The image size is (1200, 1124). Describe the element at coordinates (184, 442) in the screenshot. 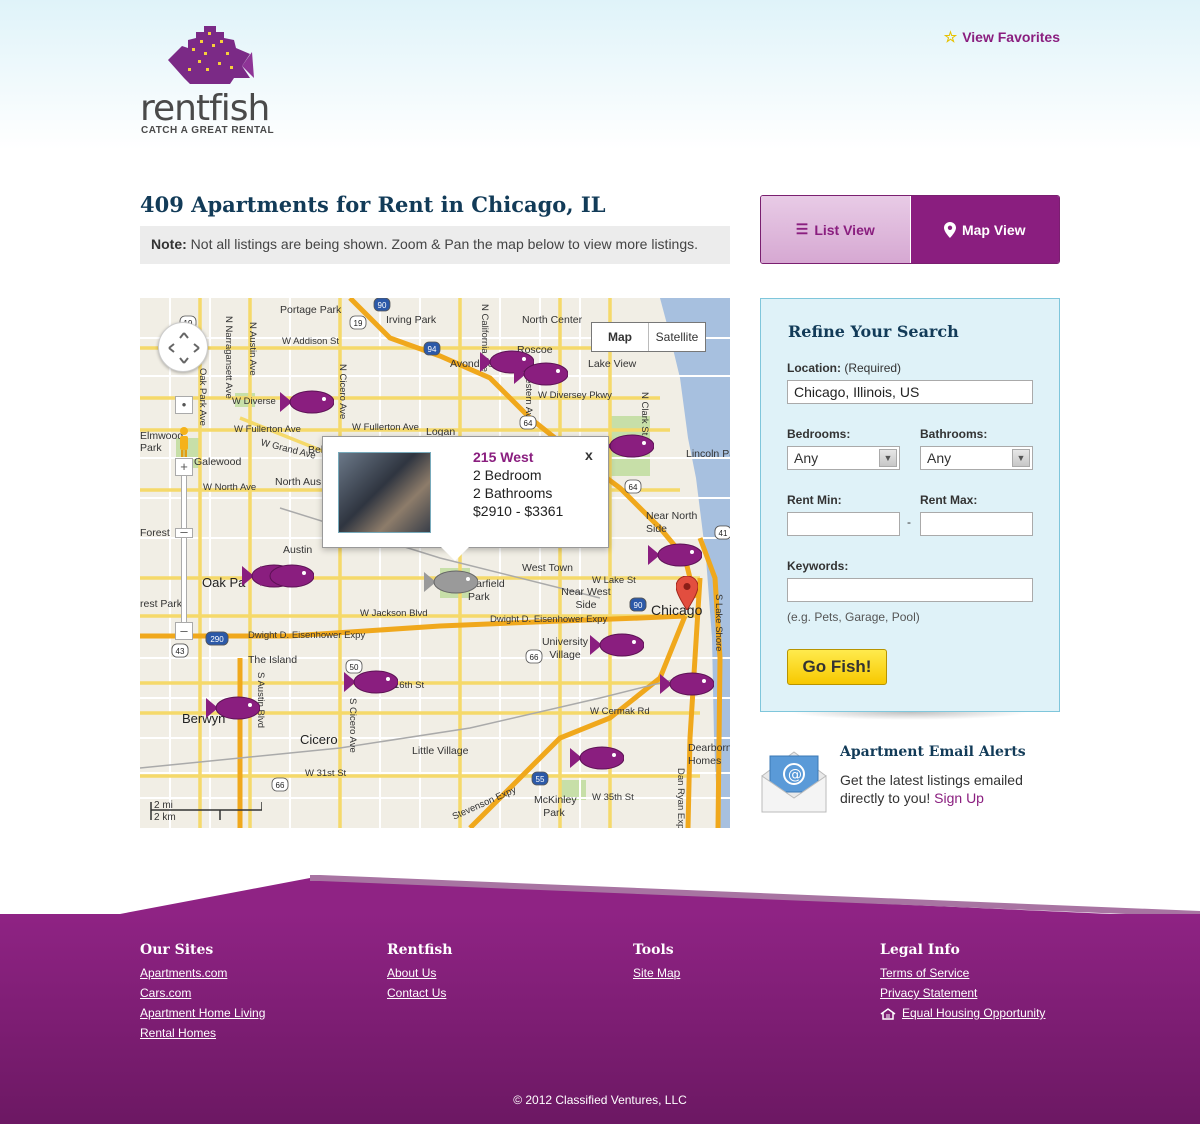

I see `street-view-pegman-icon` at that location.